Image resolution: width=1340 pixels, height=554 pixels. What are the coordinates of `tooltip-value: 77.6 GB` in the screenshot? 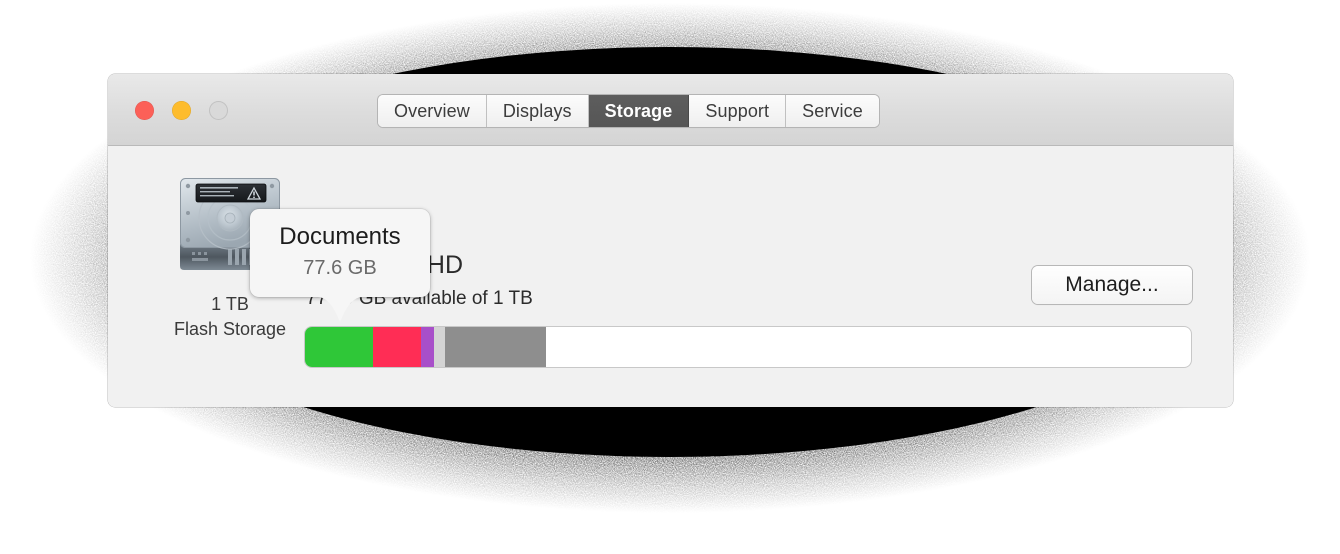 It's located at (340, 268).